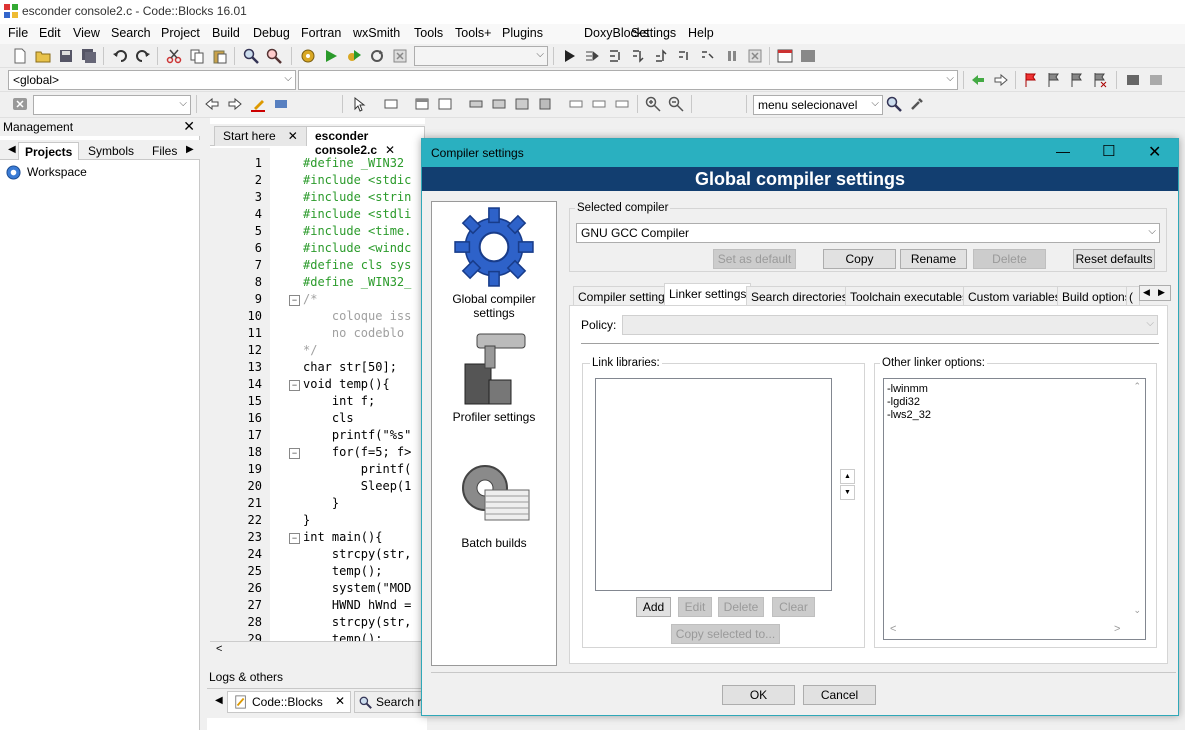 This screenshot has height=730, width=1185. What do you see at coordinates (289, 702) in the screenshot?
I see `tab-codeblocks-log: Code::Blocks ✕` at bounding box center [289, 702].